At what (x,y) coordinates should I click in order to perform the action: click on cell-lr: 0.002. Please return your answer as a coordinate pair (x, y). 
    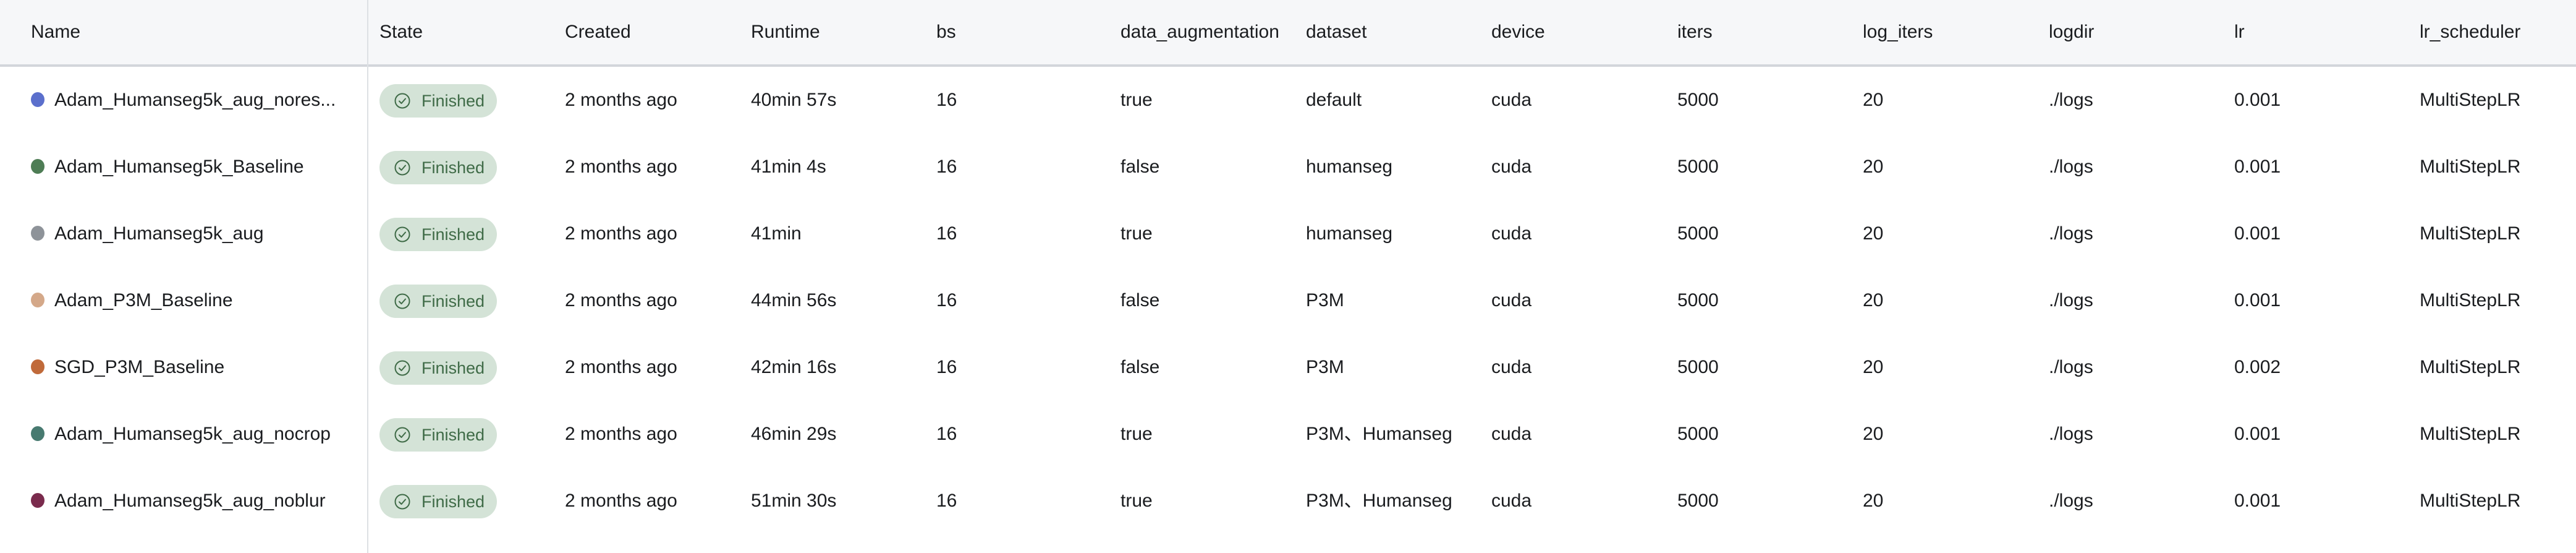
    Looking at the image, I should click on (2257, 367).